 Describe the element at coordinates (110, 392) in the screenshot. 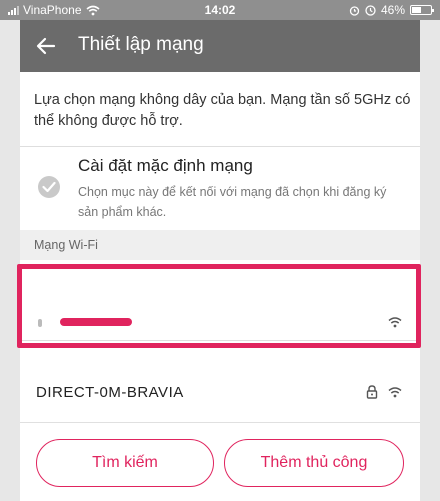

I see `wifi-network-name: DIRECT-0M-BRAVIA` at that location.